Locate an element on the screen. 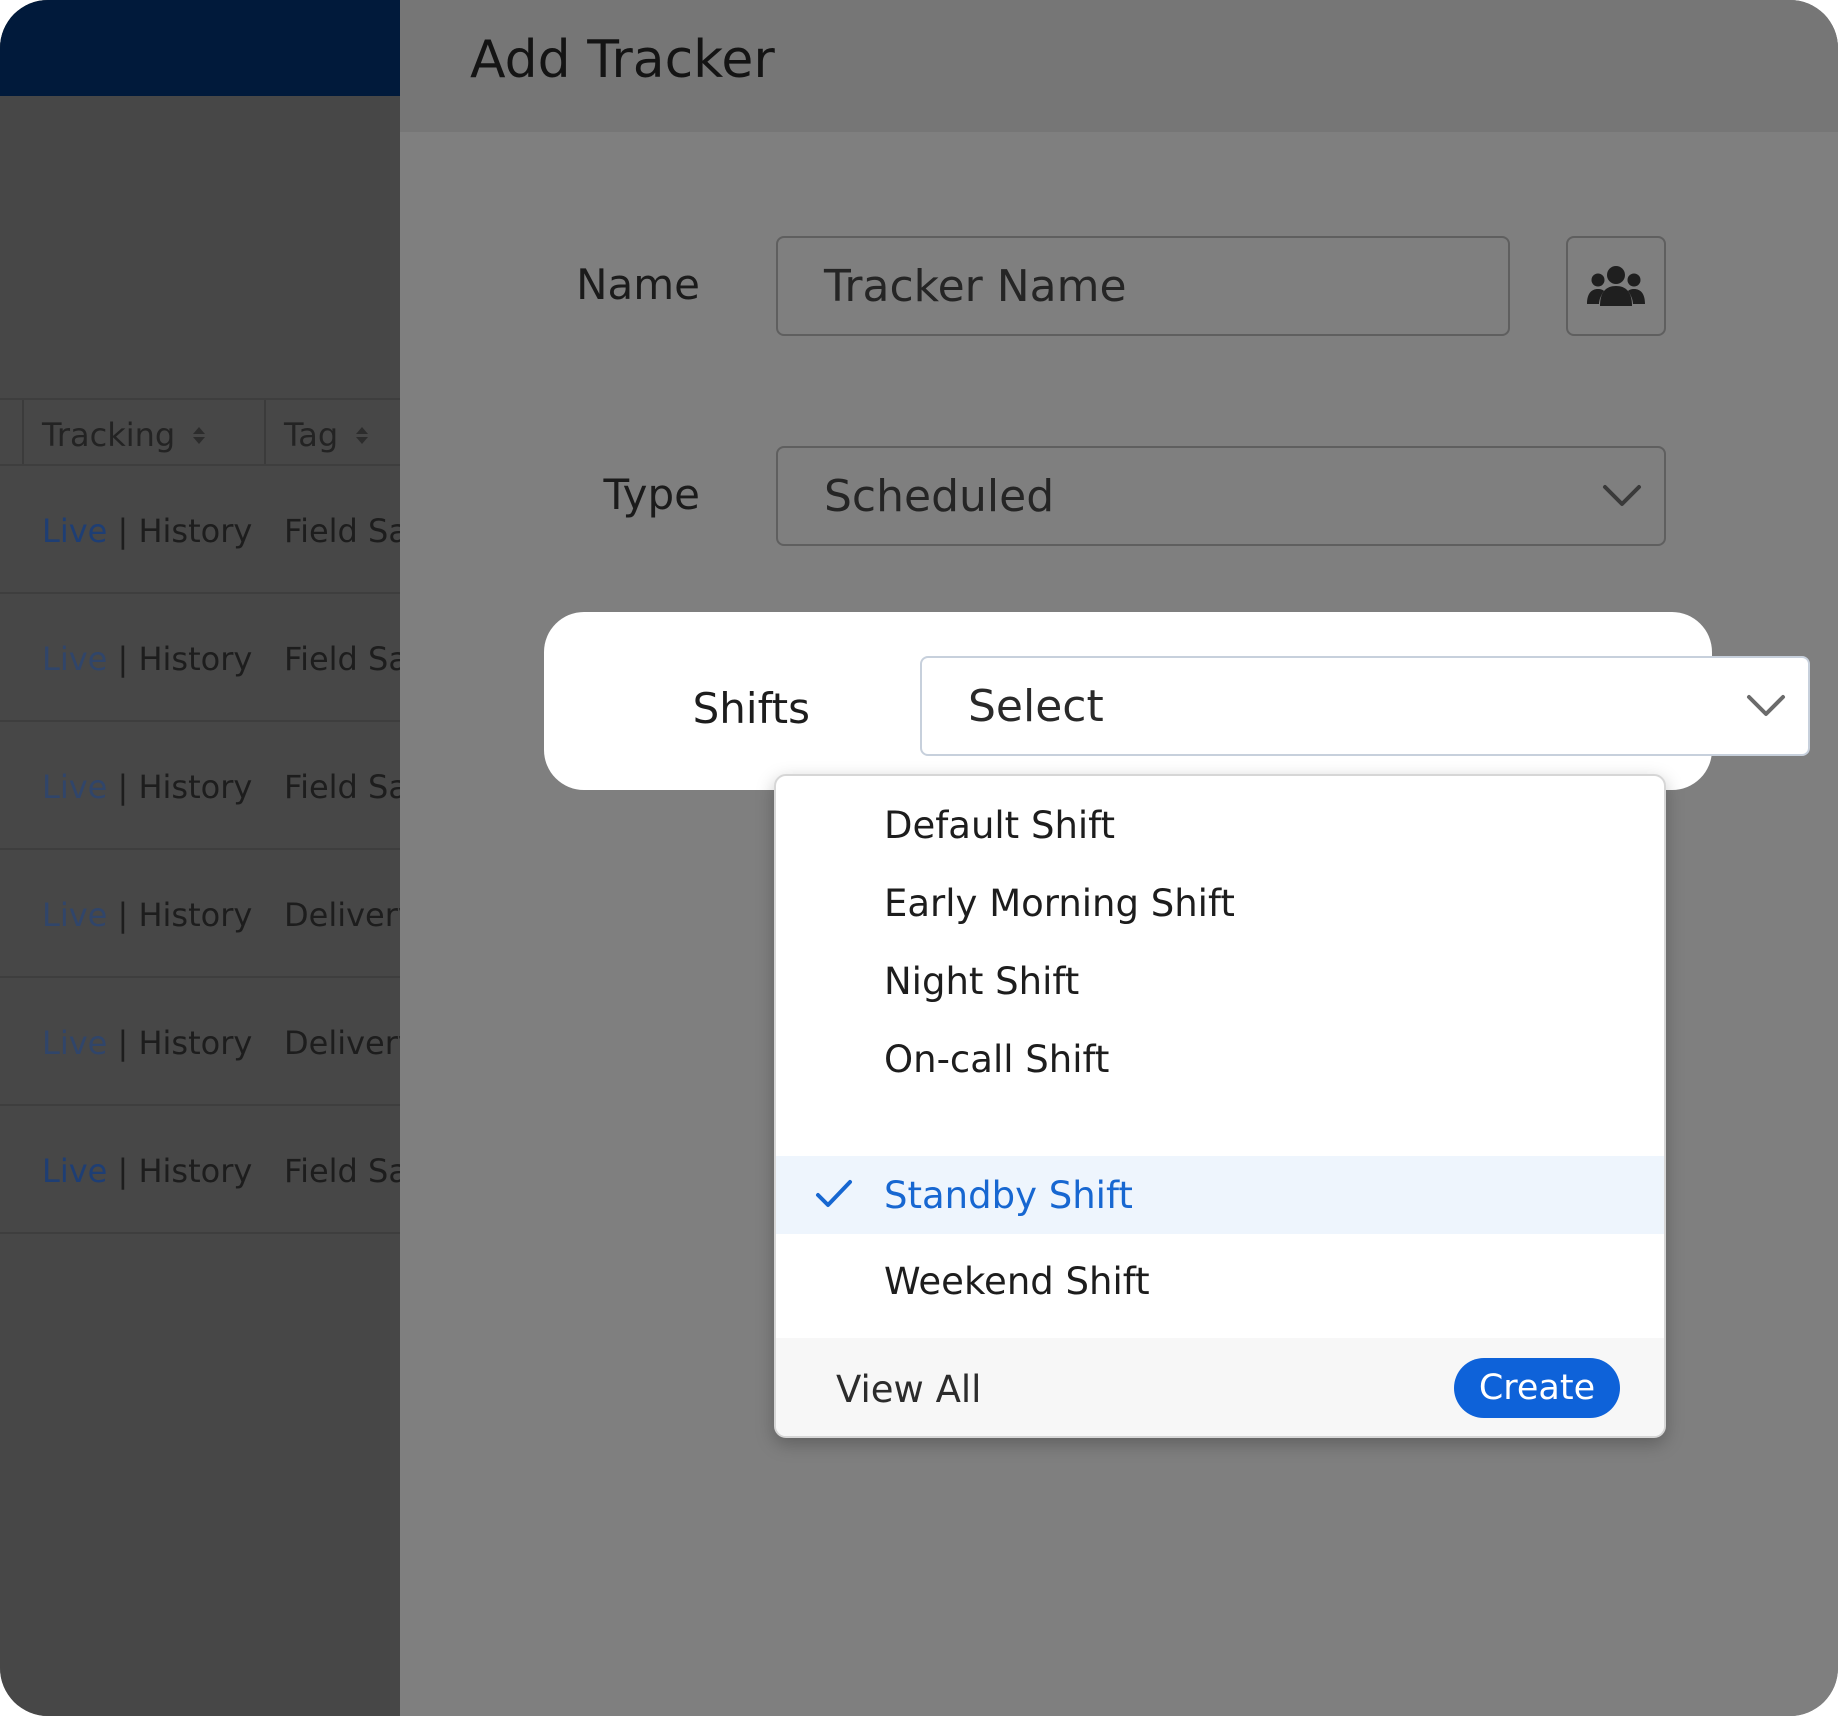 The width and height of the screenshot is (1838, 1716). checkmark-icon is located at coordinates (834, 1194).